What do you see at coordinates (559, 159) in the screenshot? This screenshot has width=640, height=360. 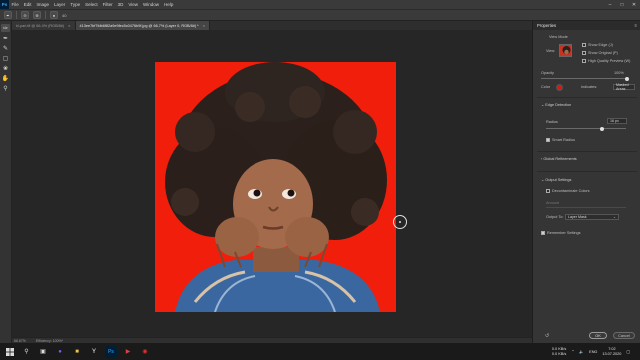 I see `global-refinements-section: › Global Refinements` at bounding box center [559, 159].